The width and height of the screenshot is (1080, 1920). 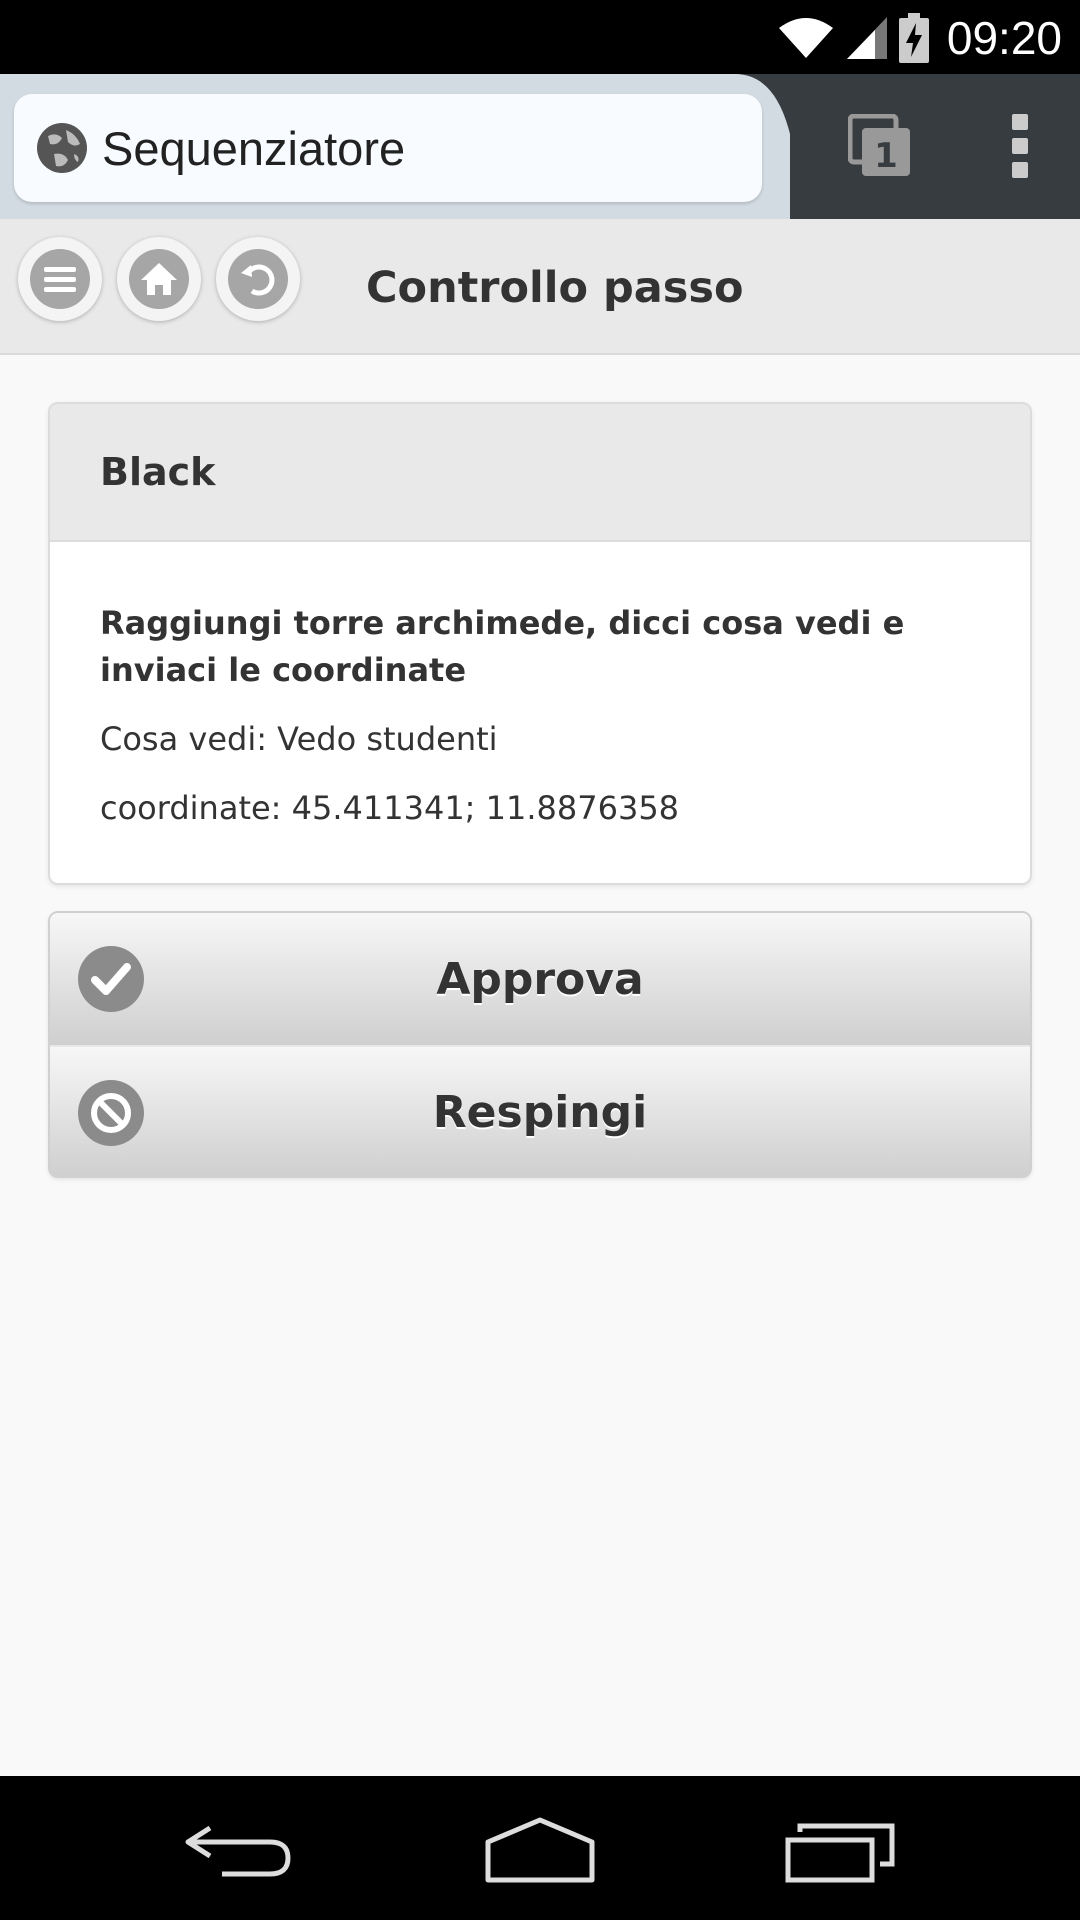 I want to click on action-group: Approva Respingi, so click(x=540, y=1044).